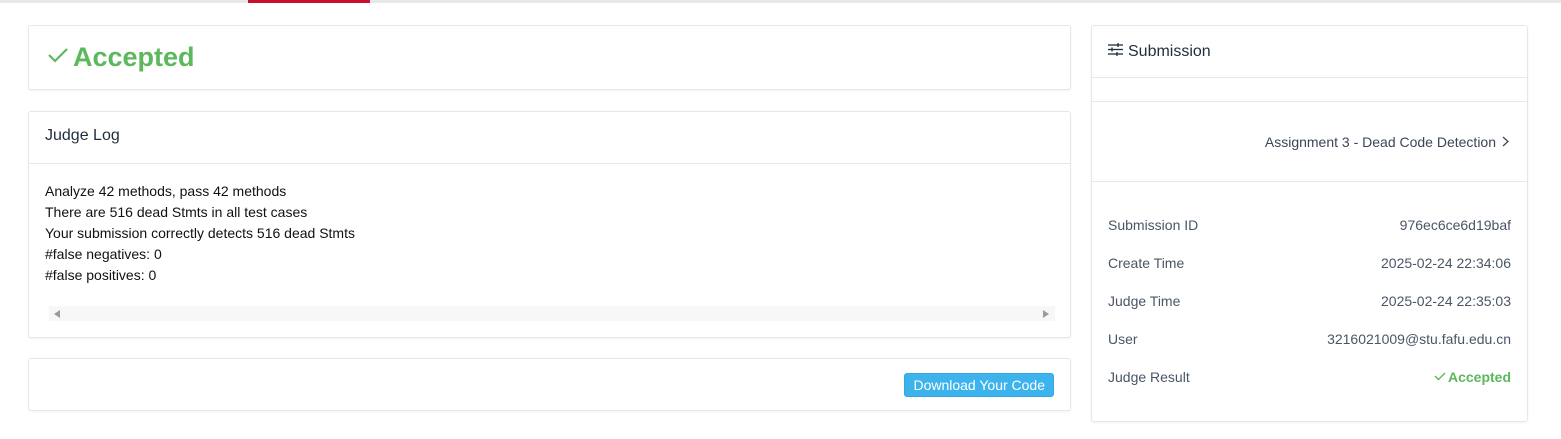  Describe the element at coordinates (1419, 339) in the screenshot. I see `user-value: 3216021009@stu.fafu.edu.cn` at that location.